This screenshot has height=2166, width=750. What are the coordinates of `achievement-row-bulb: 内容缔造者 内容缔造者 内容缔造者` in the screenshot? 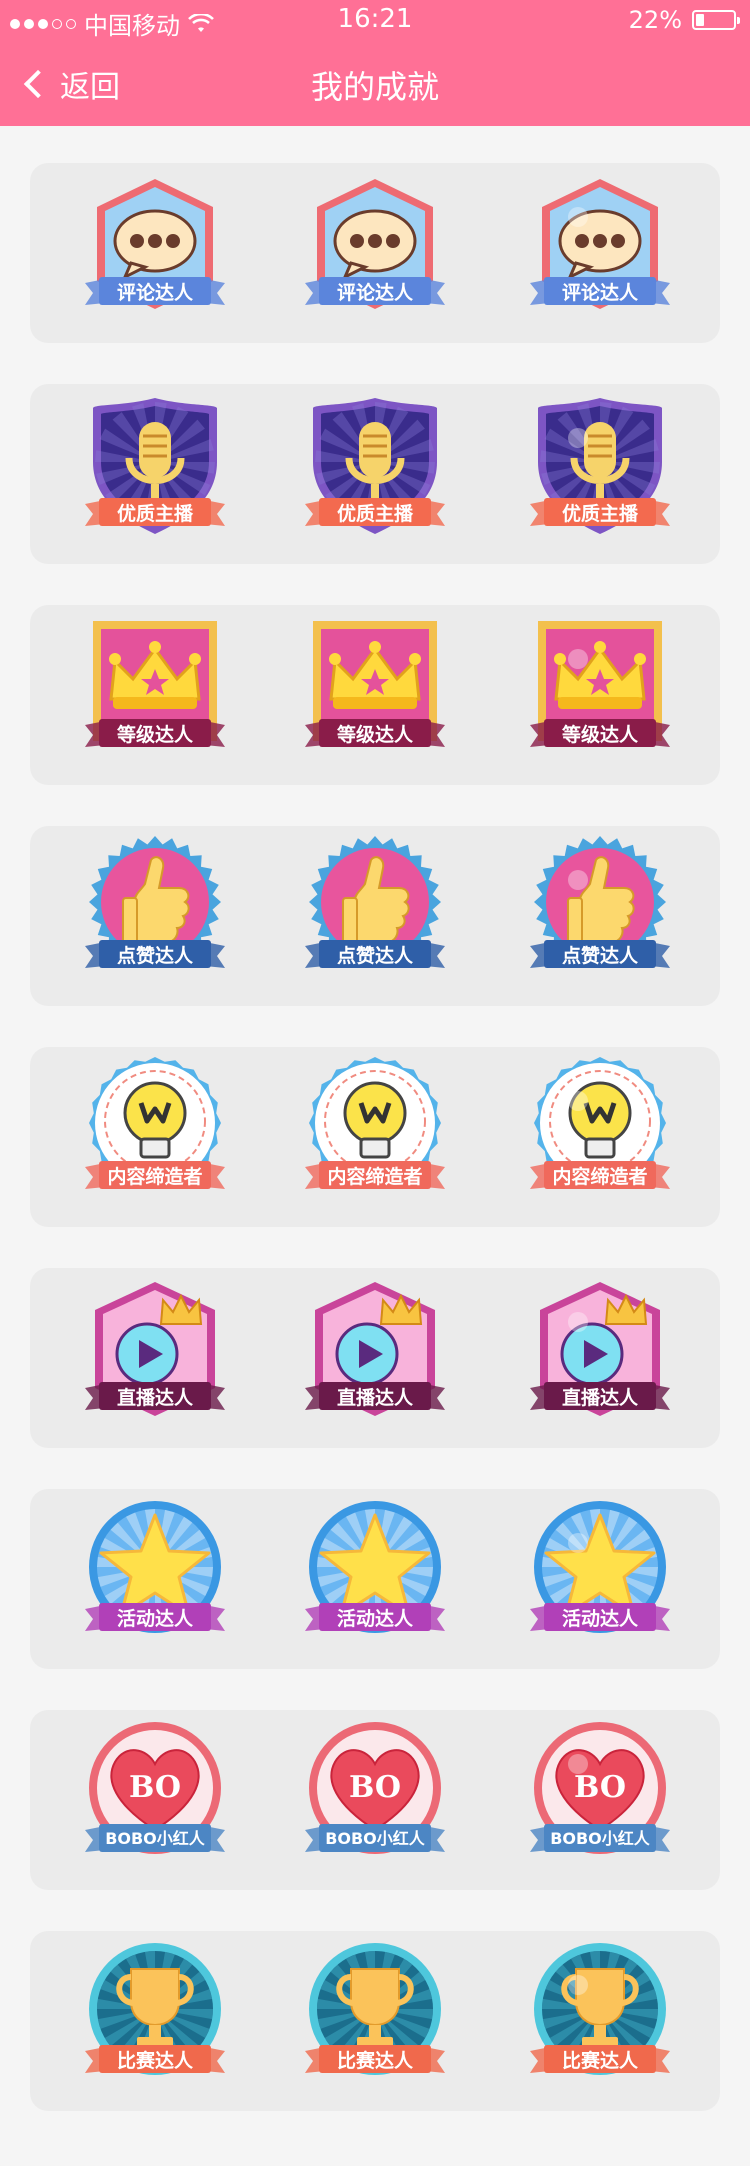 It's located at (375, 1137).